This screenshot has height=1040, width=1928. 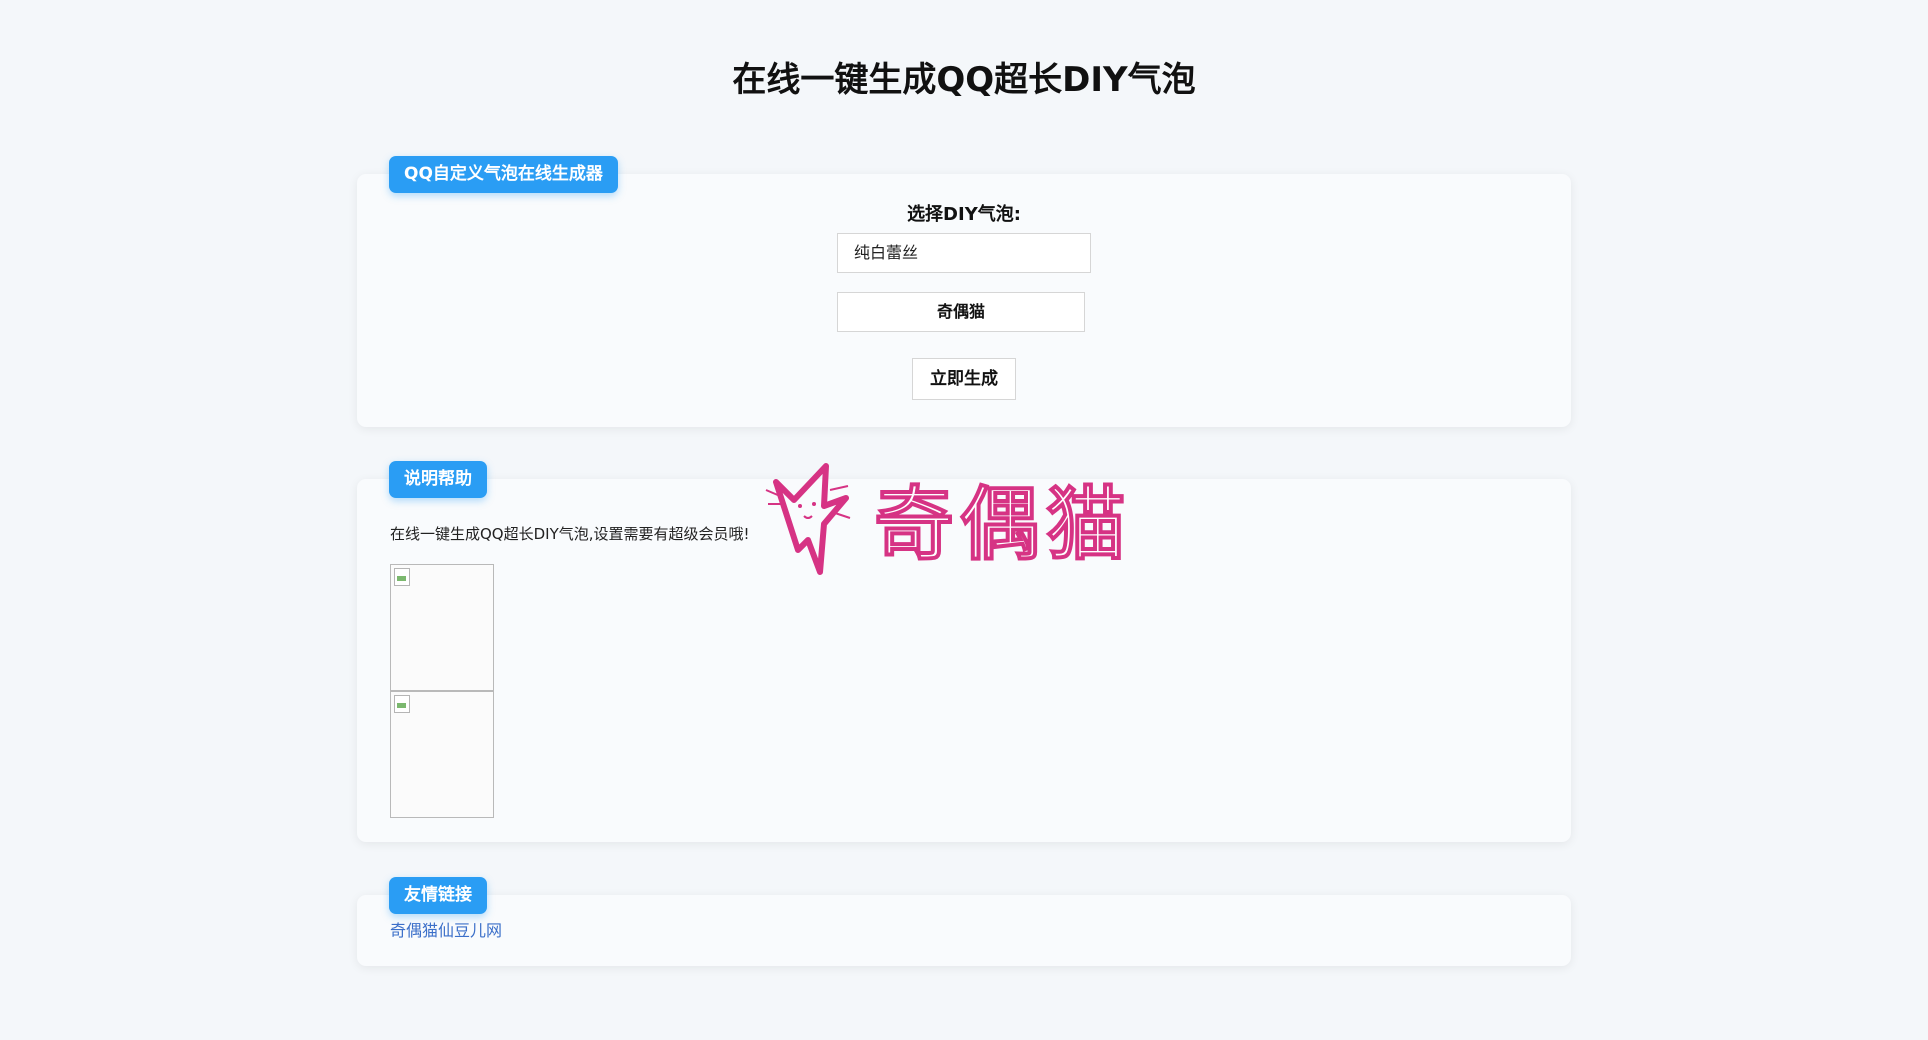 What do you see at coordinates (964, 80) in the screenshot?
I see `page-title: 在线一键生成QQ超长DIY气泡` at bounding box center [964, 80].